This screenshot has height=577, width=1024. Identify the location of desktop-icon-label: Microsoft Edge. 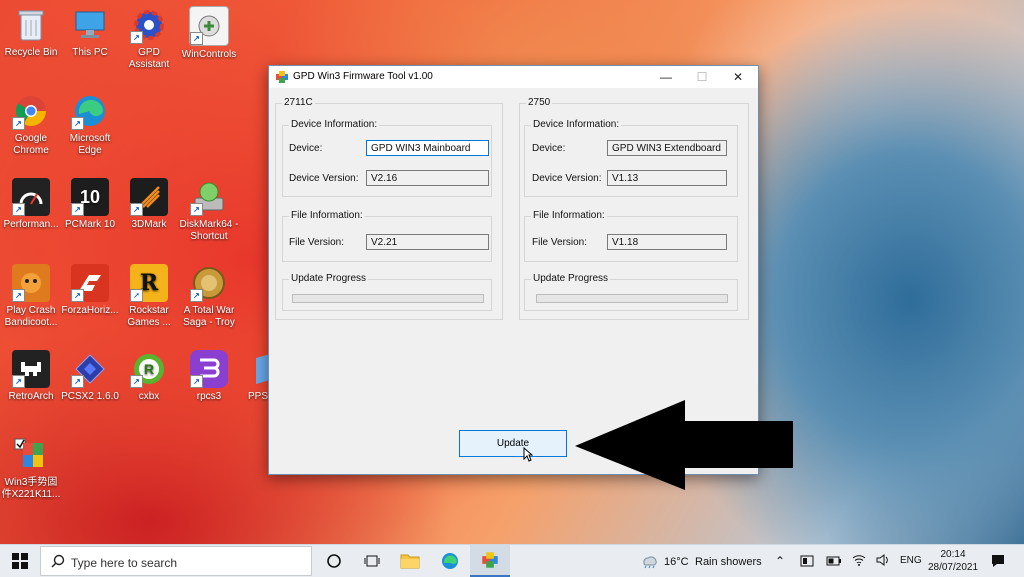
(90, 144).